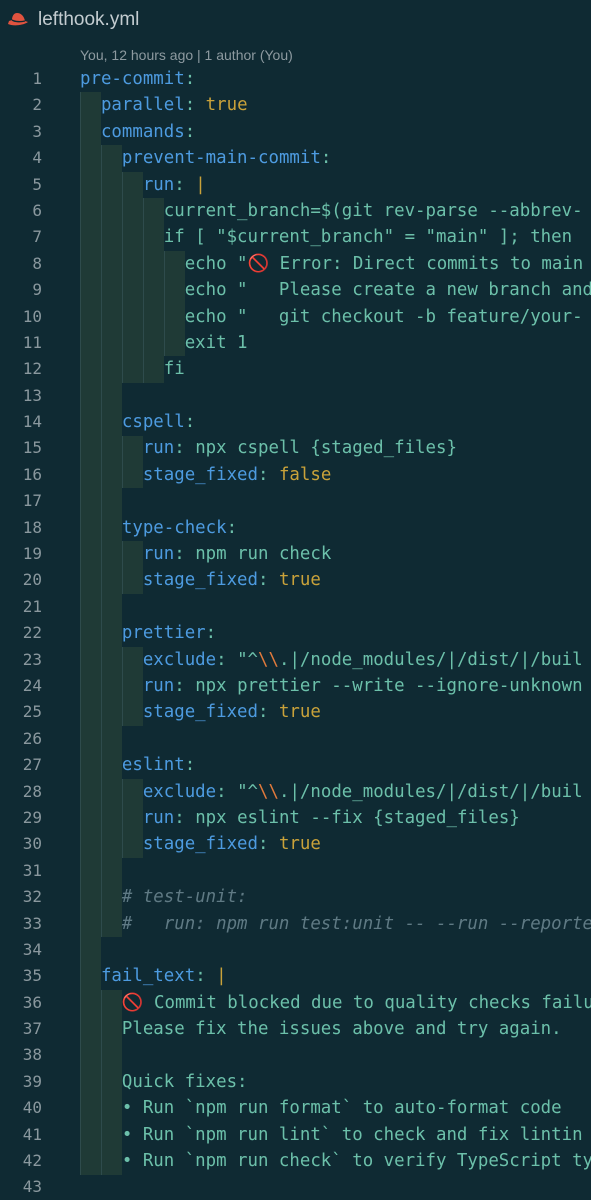 Image resolution: width=591 pixels, height=1200 pixels. Describe the element at coordinates (295, 185) in the screenshot. I see `code-line: 5 run: |` at that location.